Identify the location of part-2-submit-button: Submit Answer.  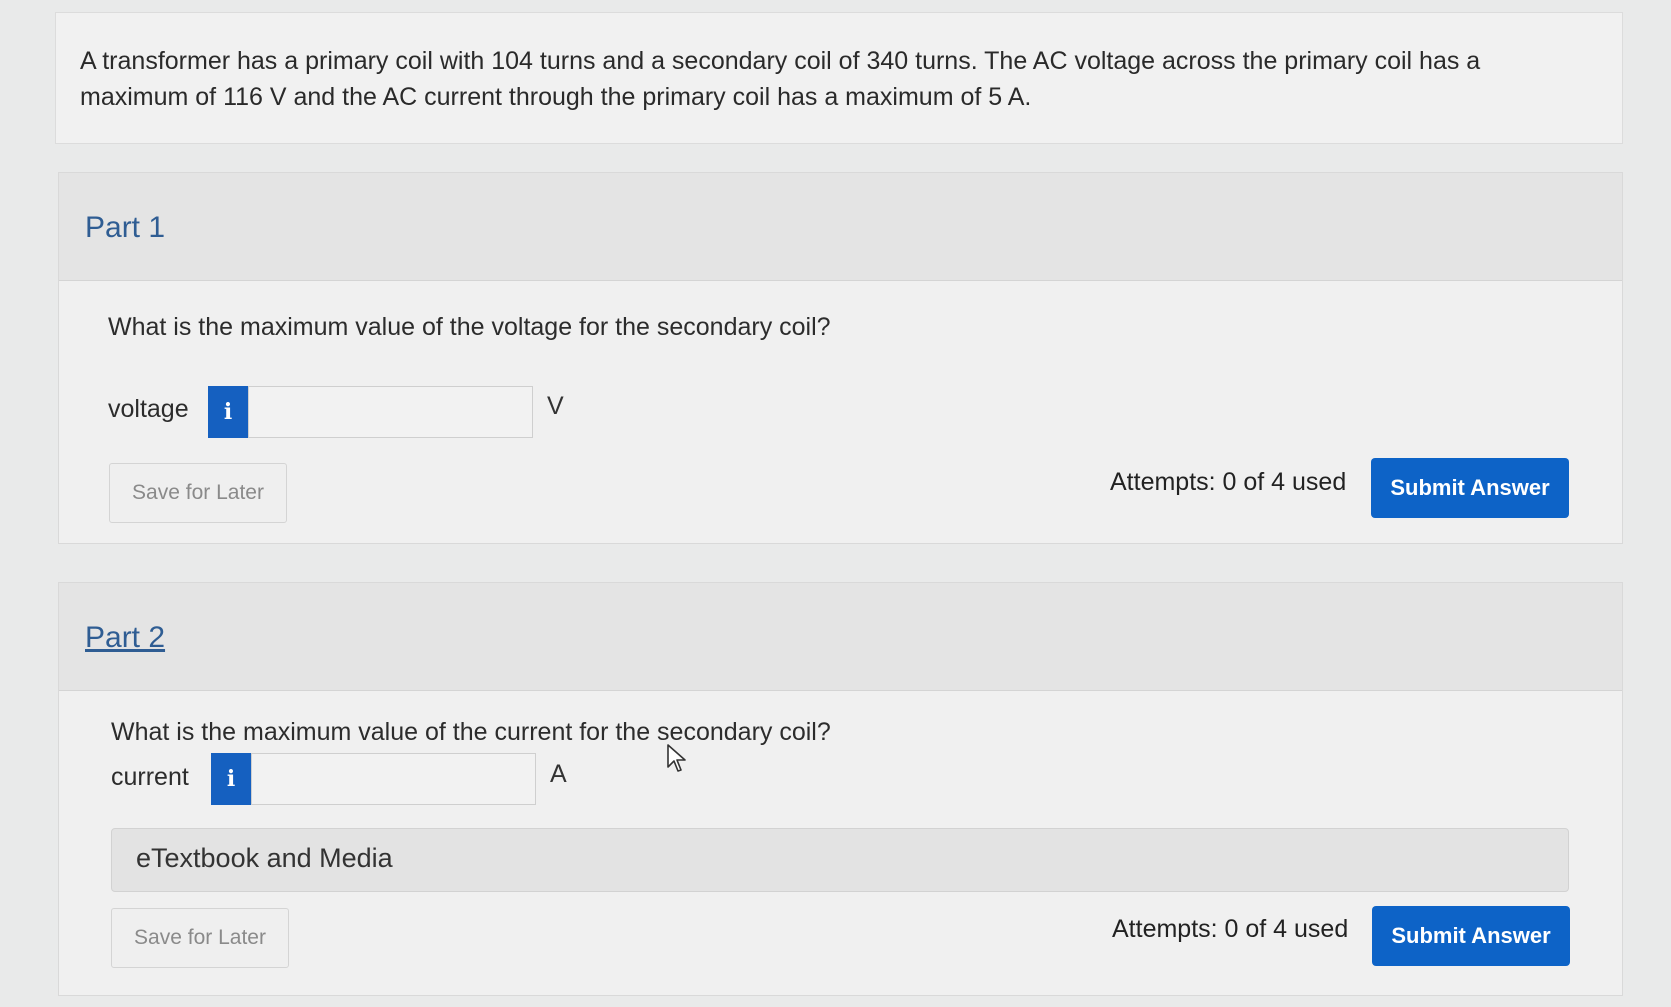
(1471, 936).